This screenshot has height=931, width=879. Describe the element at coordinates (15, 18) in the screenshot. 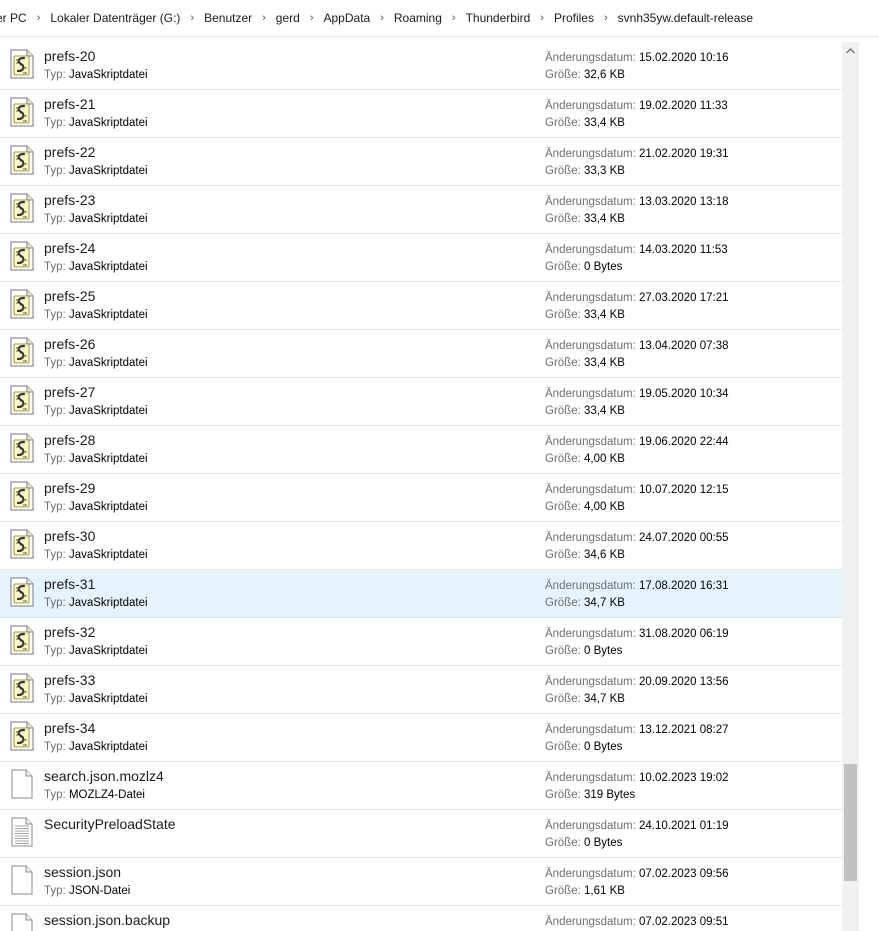

I see `breadcrumb-item: er PC` at that location.